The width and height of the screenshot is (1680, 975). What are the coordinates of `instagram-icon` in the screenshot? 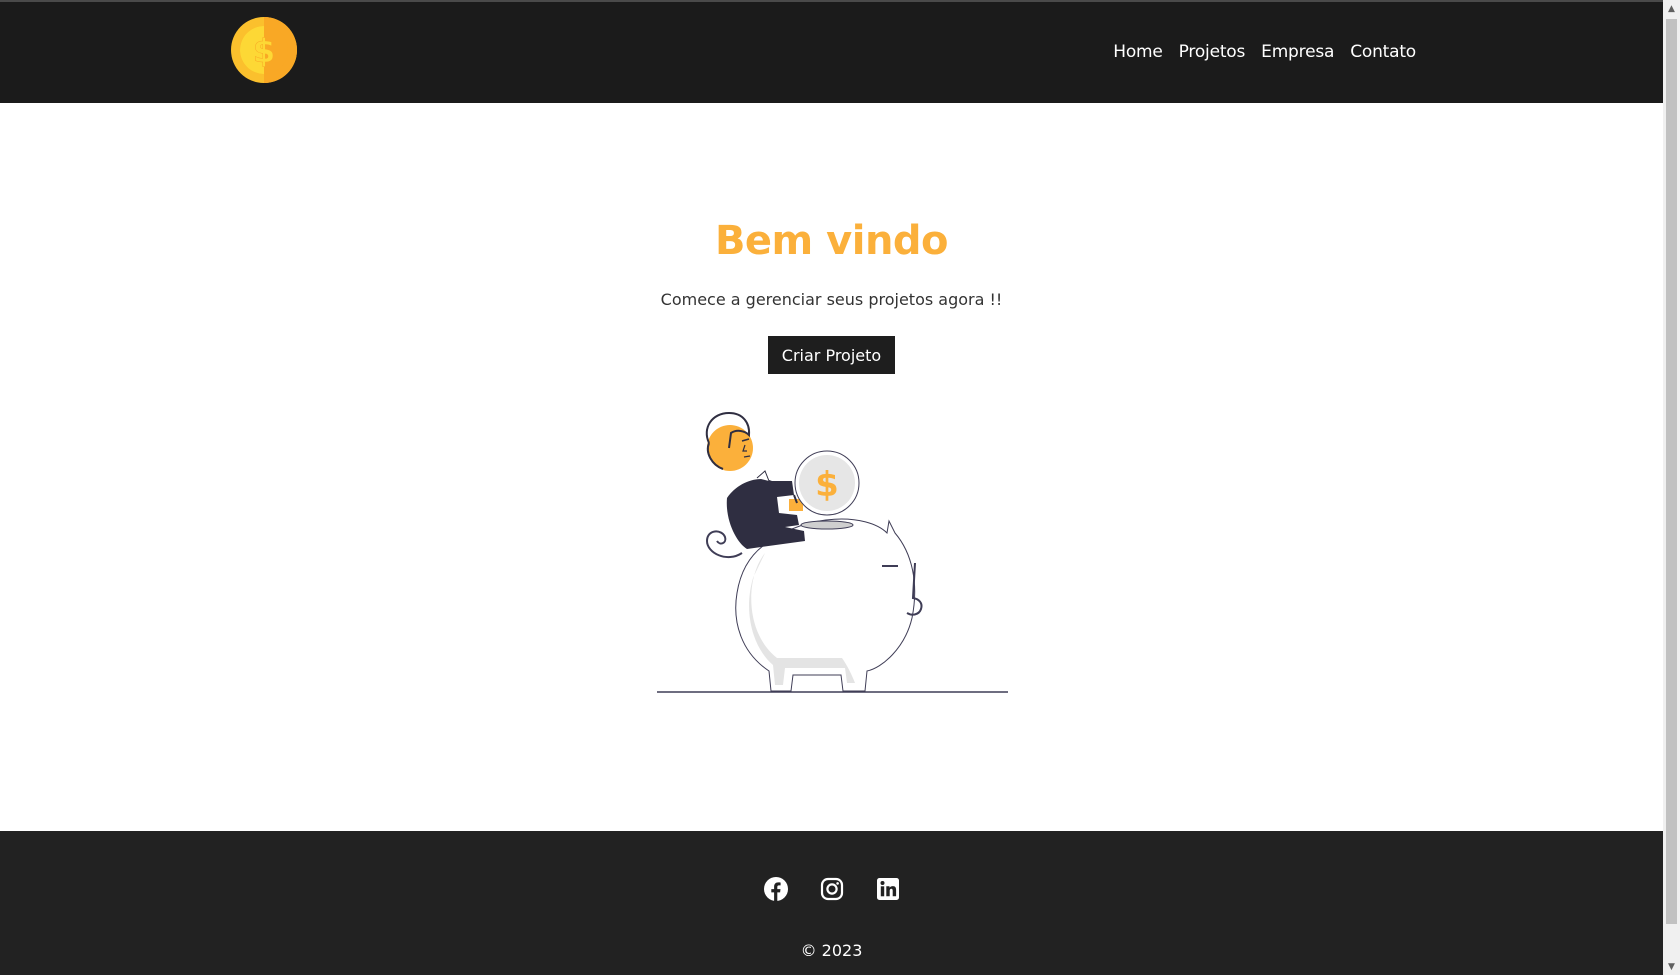 It's located at (832, 889).